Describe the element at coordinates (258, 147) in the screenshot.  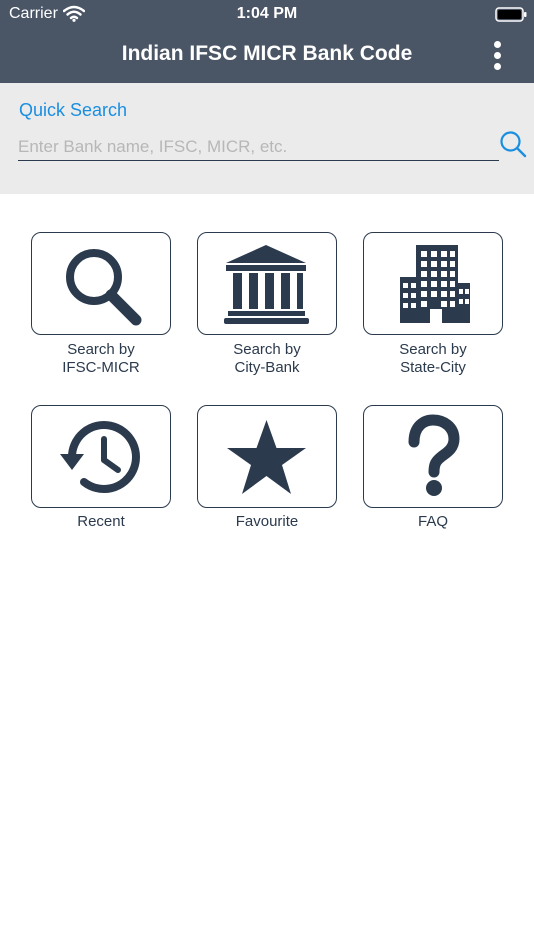
I see `quick-search-input` at that location.